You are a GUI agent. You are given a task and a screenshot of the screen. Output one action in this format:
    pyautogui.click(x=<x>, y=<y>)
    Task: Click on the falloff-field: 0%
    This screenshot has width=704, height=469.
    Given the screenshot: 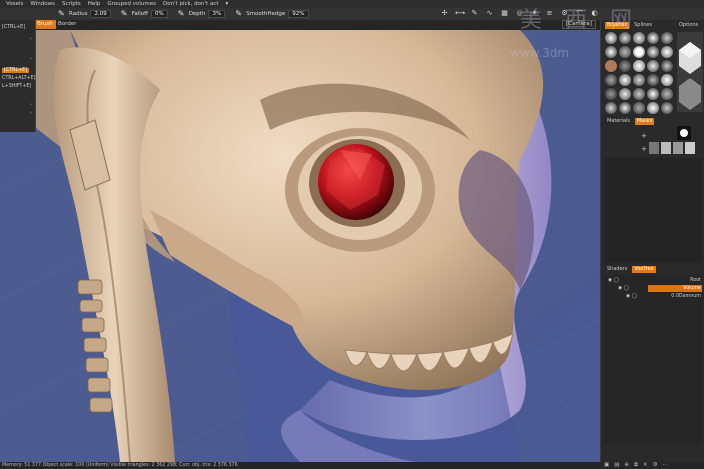 What is the action you would take?
    pyautogui.click(x=159, y=14)
    